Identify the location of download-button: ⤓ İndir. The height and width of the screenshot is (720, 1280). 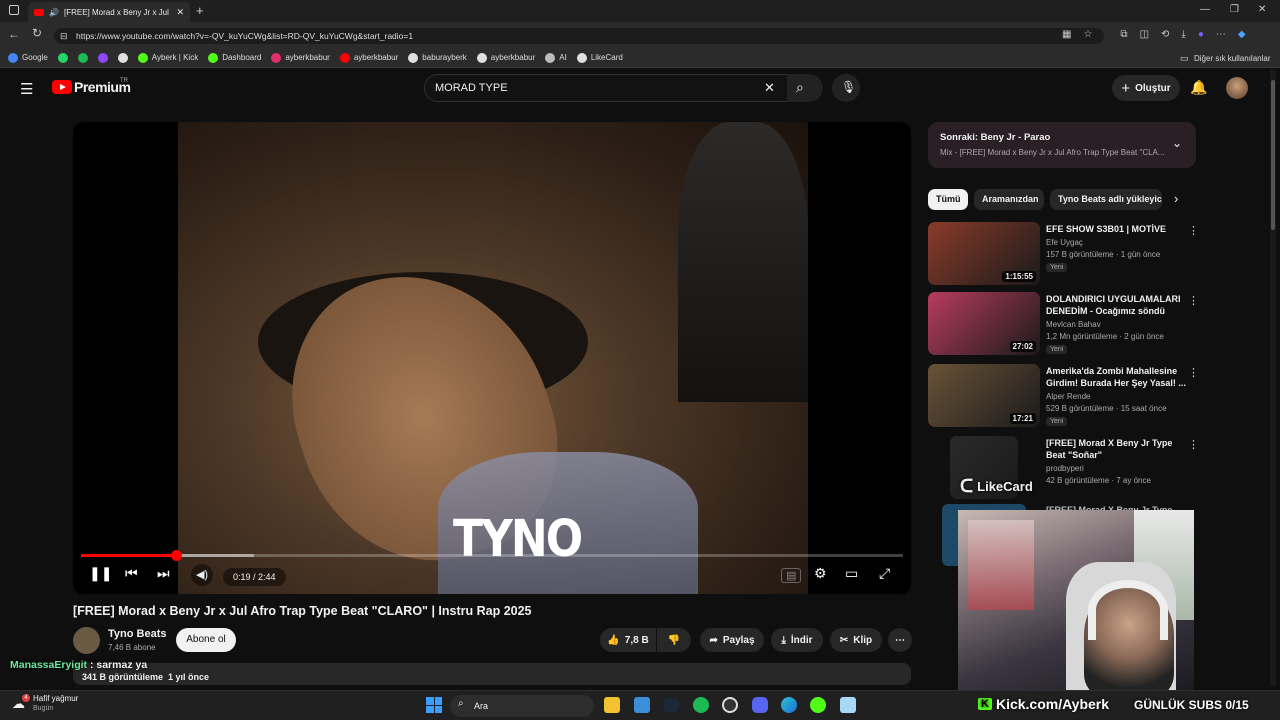
(797, 640).